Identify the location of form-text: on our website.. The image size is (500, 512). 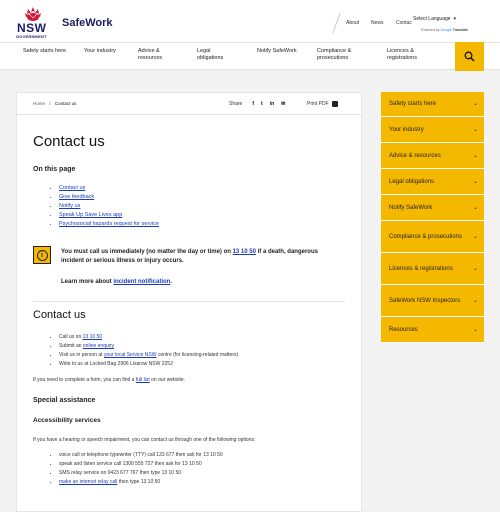
(167, 380).